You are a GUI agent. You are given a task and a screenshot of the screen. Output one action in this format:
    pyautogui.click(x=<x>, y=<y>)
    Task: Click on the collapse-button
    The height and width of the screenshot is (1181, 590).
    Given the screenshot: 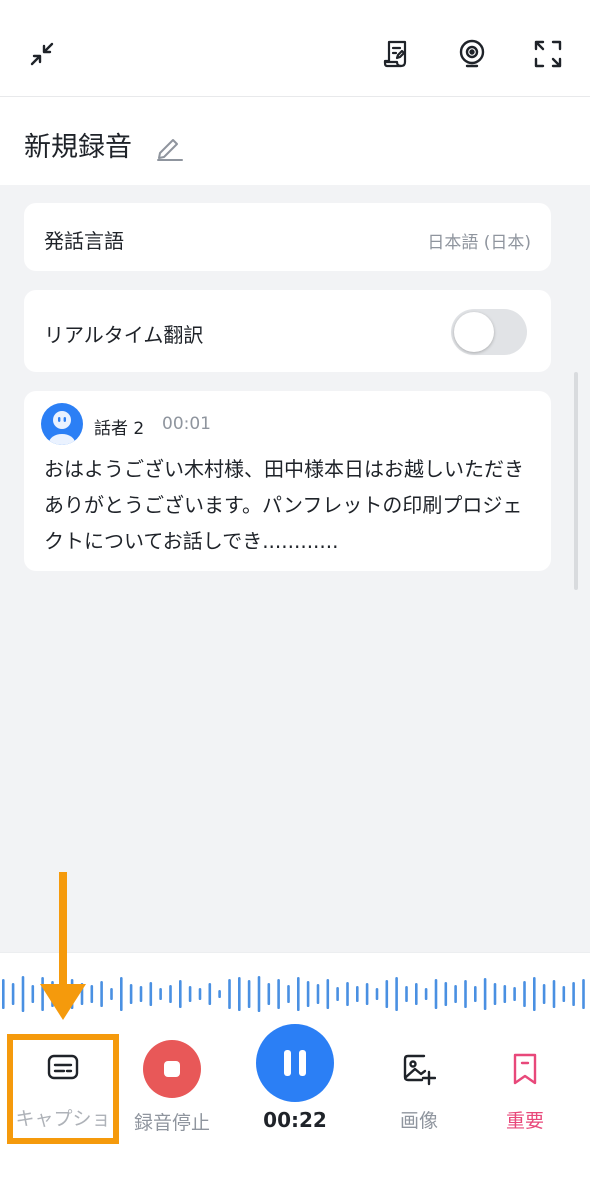 What is the action you would take?
    pyautogui.click(x=42, y=54)
    